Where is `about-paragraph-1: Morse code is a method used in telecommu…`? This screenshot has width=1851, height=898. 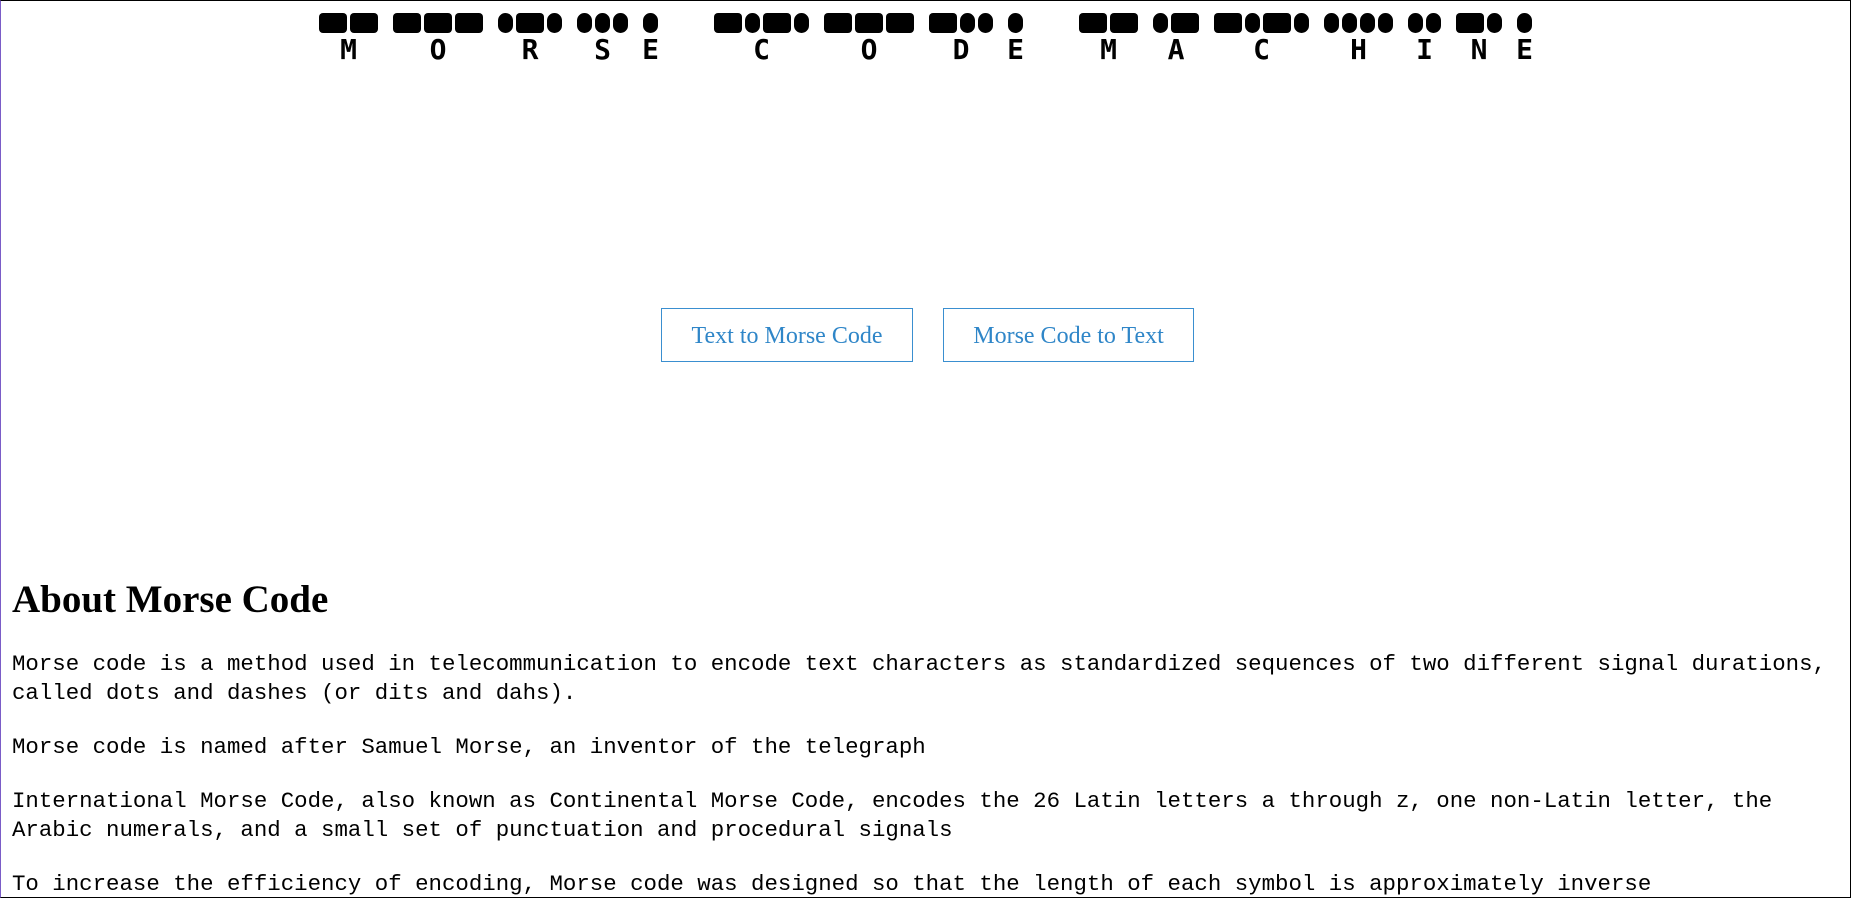
about-paragraph-1: Morse code is a method used in telecommu… is located at coordinates (919, 678).